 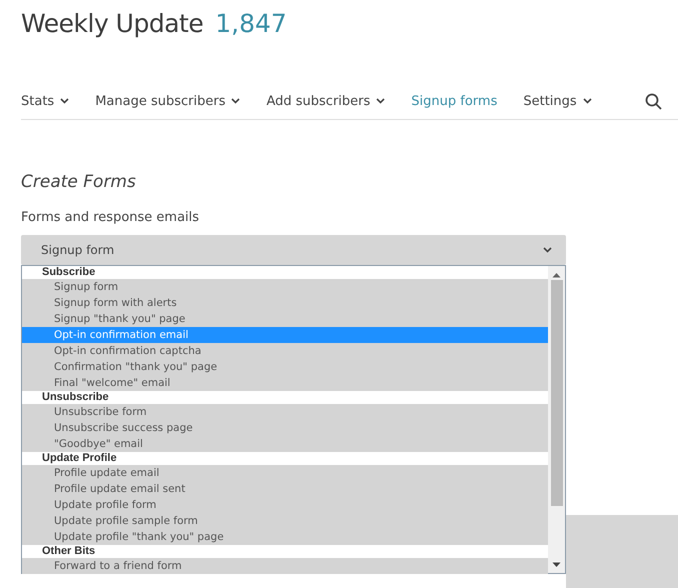 What do you see at coordinates (547, 250) in the screenshot?
I see `chevron-down-icon` at bounding box center [547, 250].